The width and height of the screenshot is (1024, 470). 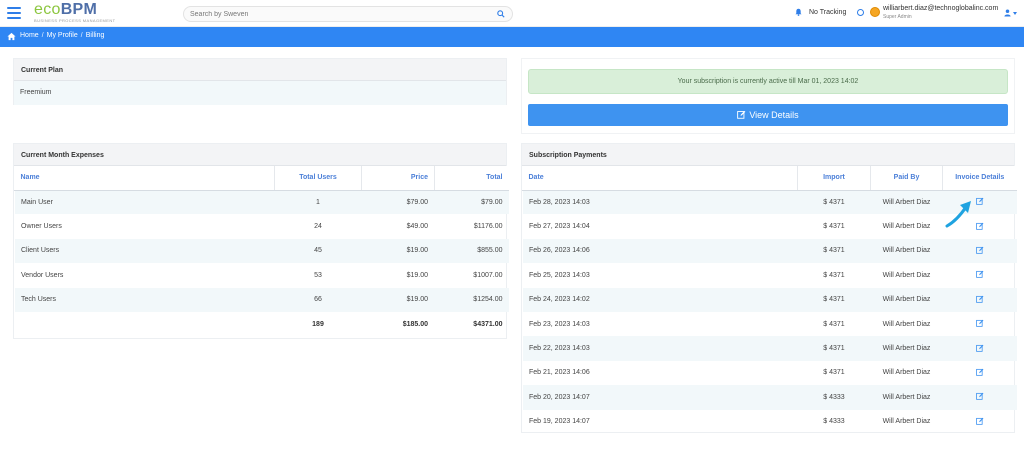 What do you see at coordinates (559, 275) in the screenshot?
I see `cell-date: Feb 25, 2023 14:03` at bounding box center [559, 275].